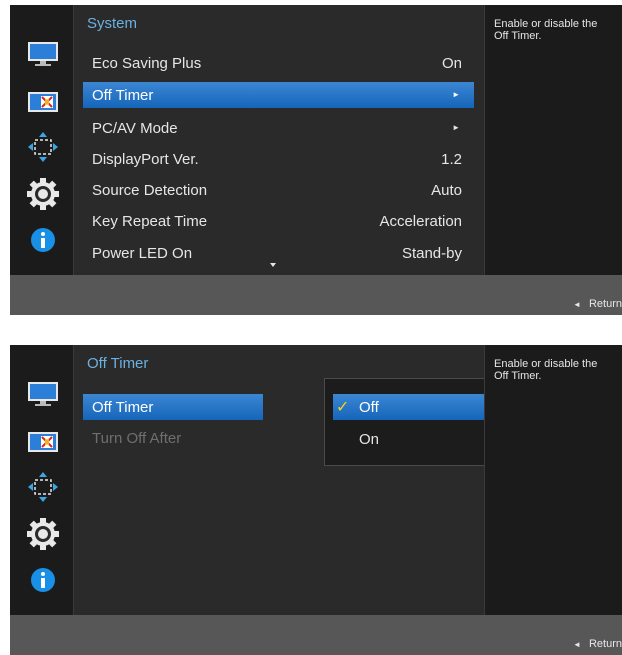 This screenshot has height=655, width=622. What do you see at coordinates (278, 221) in the screenshot?
I see `menu-item-key-repeat-time: Key Repeat Time Acceleration` at bounding box center [278, 221].